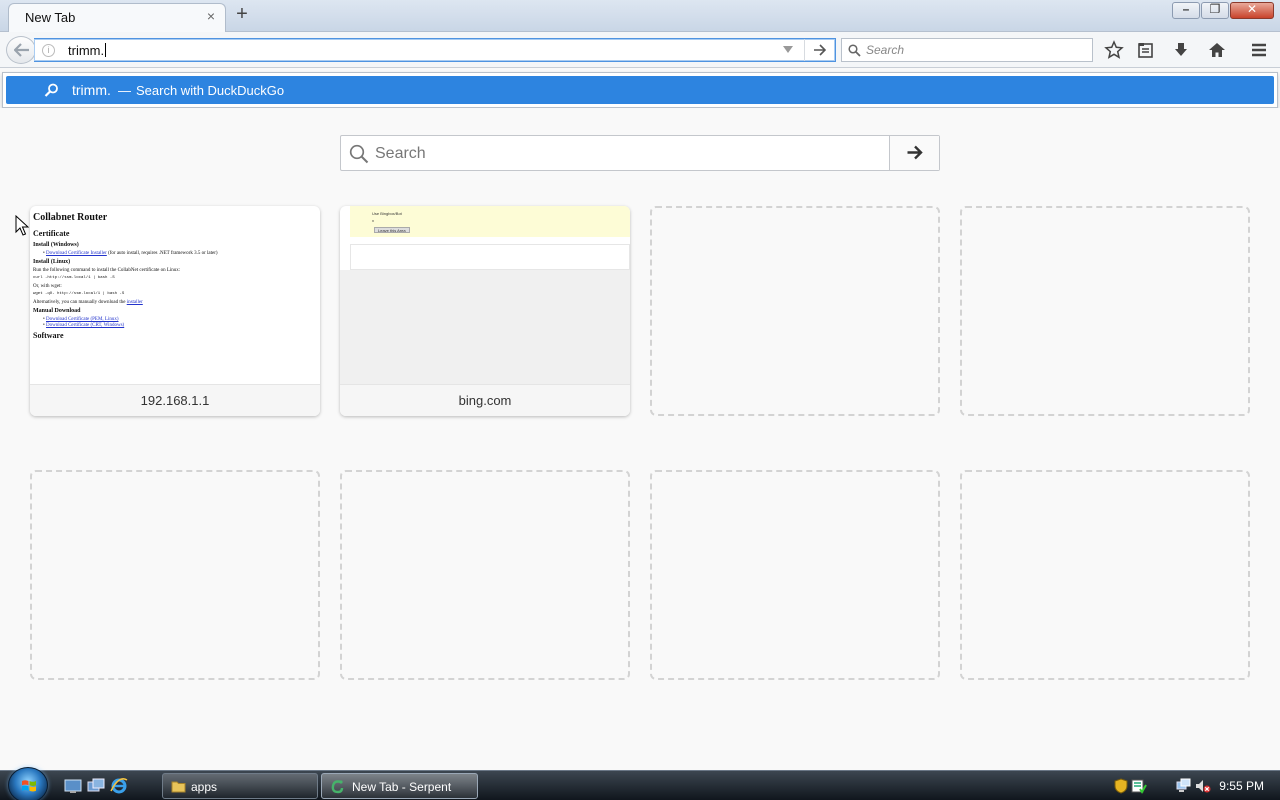 The image size is (1280, 800). What do you see at coordinates (22, 225) in the screenshot?
I see `mouse-cursor-icon` at bounding box center [22, 225].